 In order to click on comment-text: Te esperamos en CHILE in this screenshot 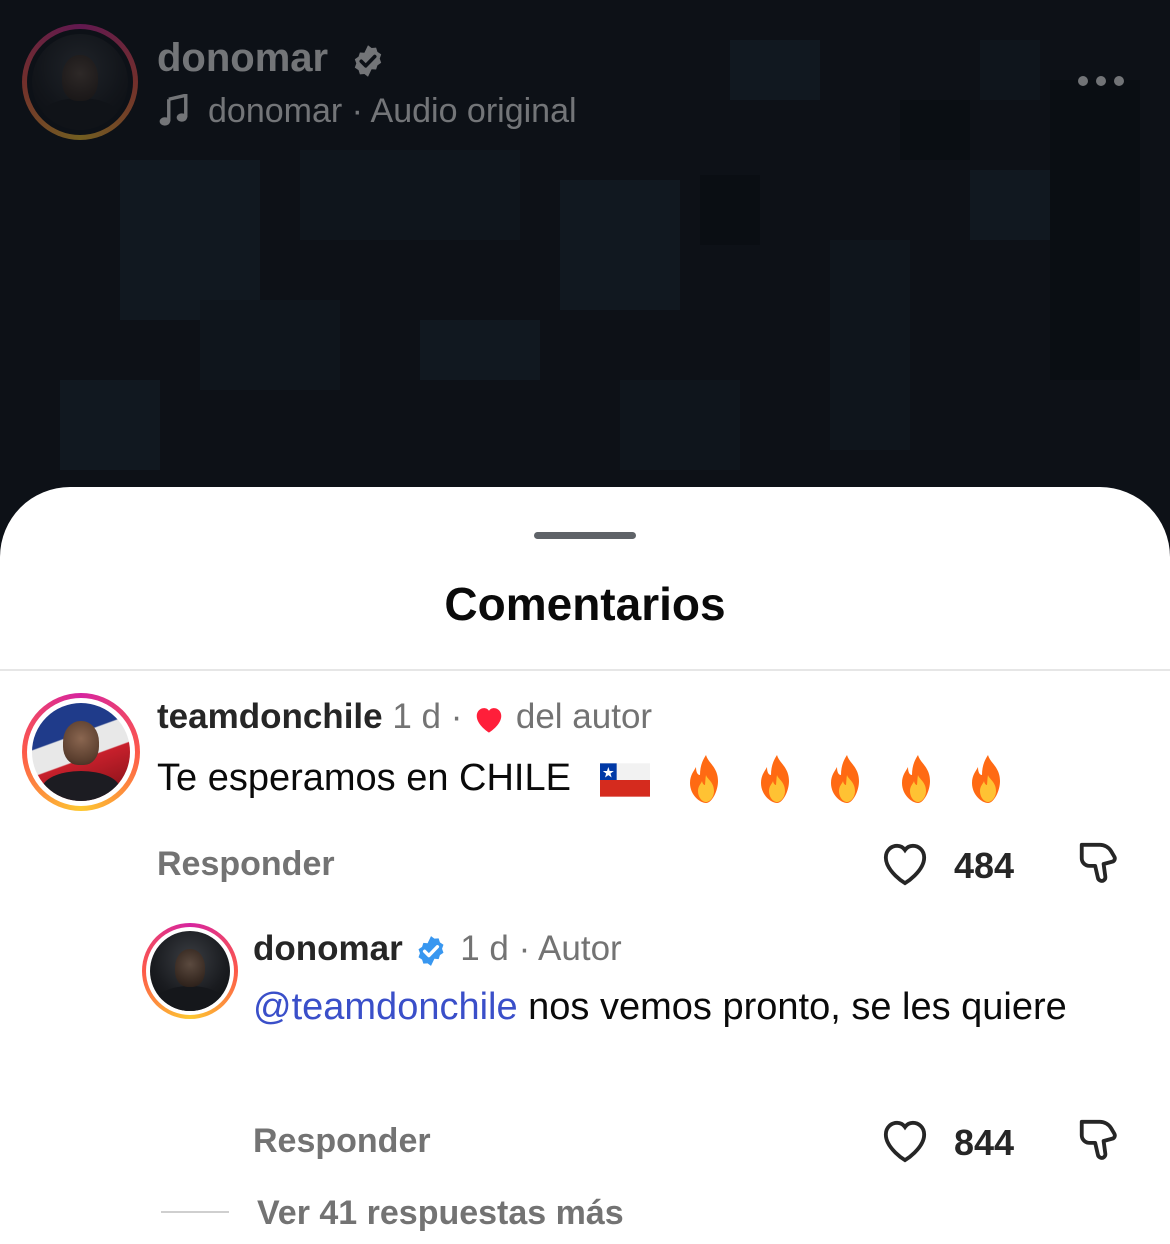, I will do `click(364, 778)`.